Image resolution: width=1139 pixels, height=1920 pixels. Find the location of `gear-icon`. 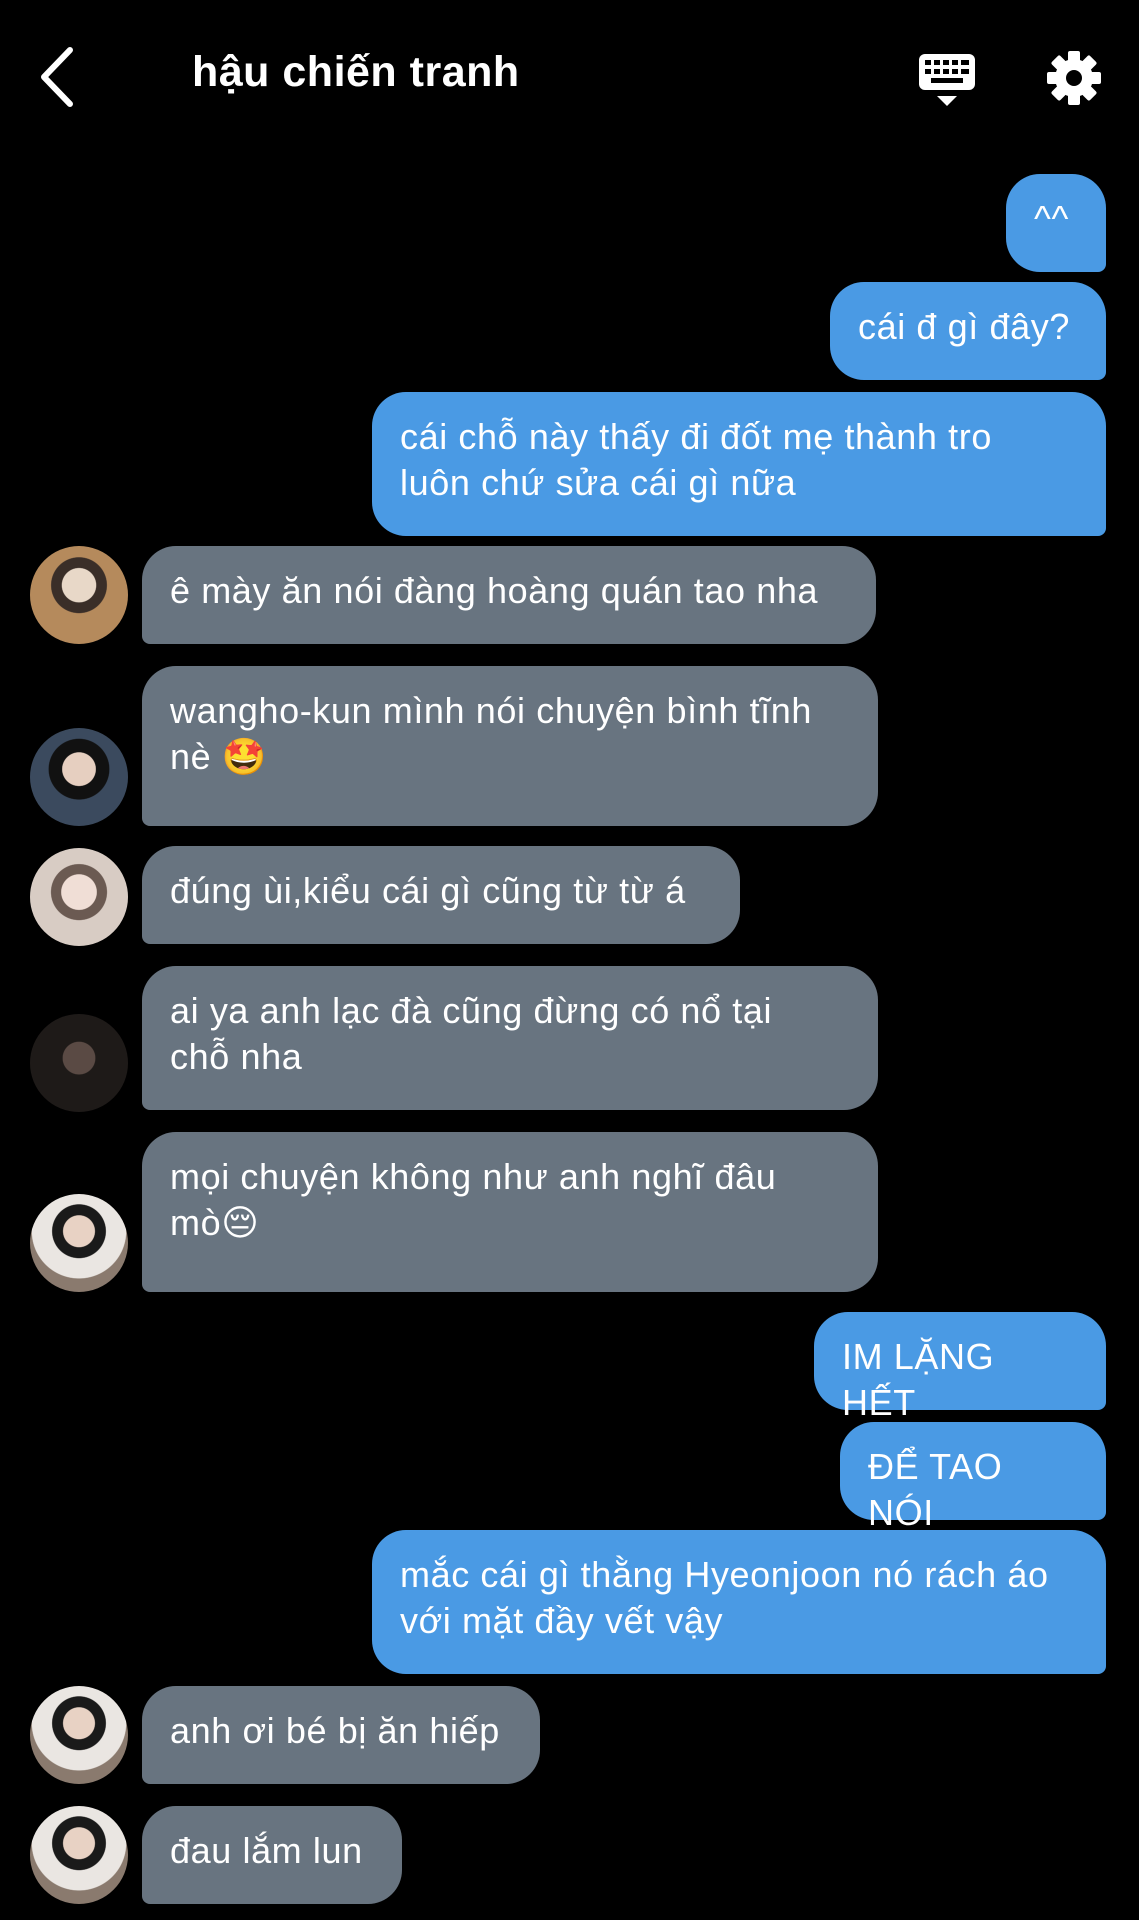

gear-icon is located at coordinates (1074, 78).